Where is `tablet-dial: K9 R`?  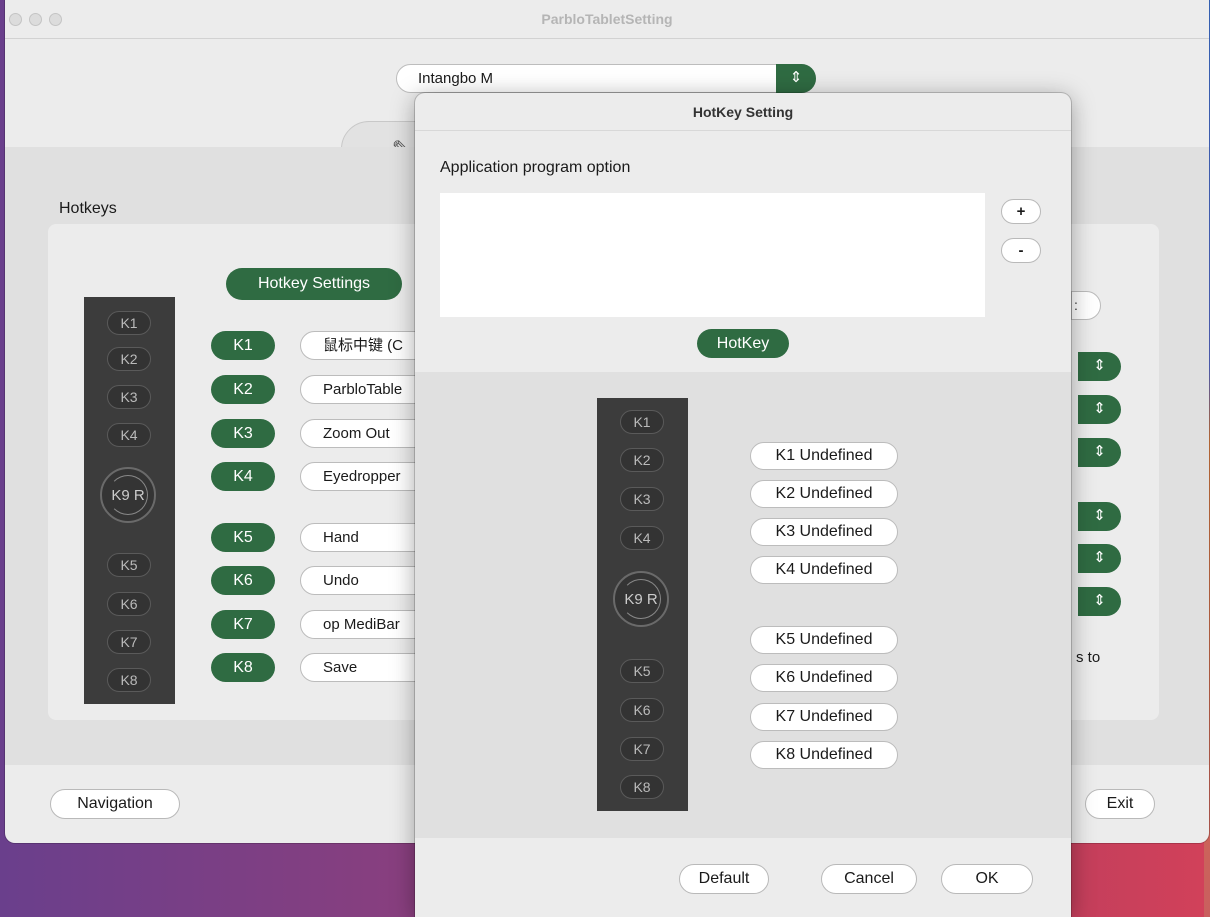 tablet-dial: K9 R is located at coordinates (128, 495).